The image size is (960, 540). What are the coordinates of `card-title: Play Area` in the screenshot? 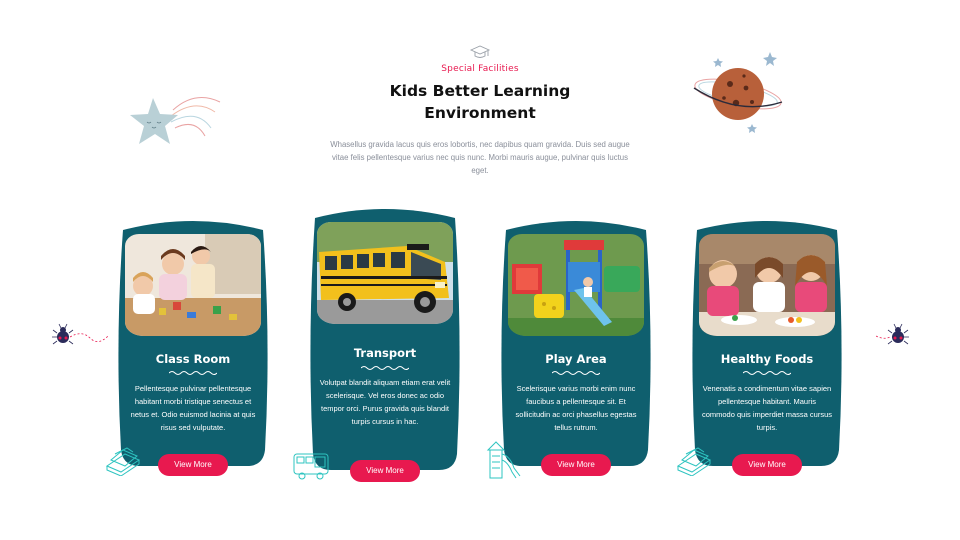 It's located at (576, 359).